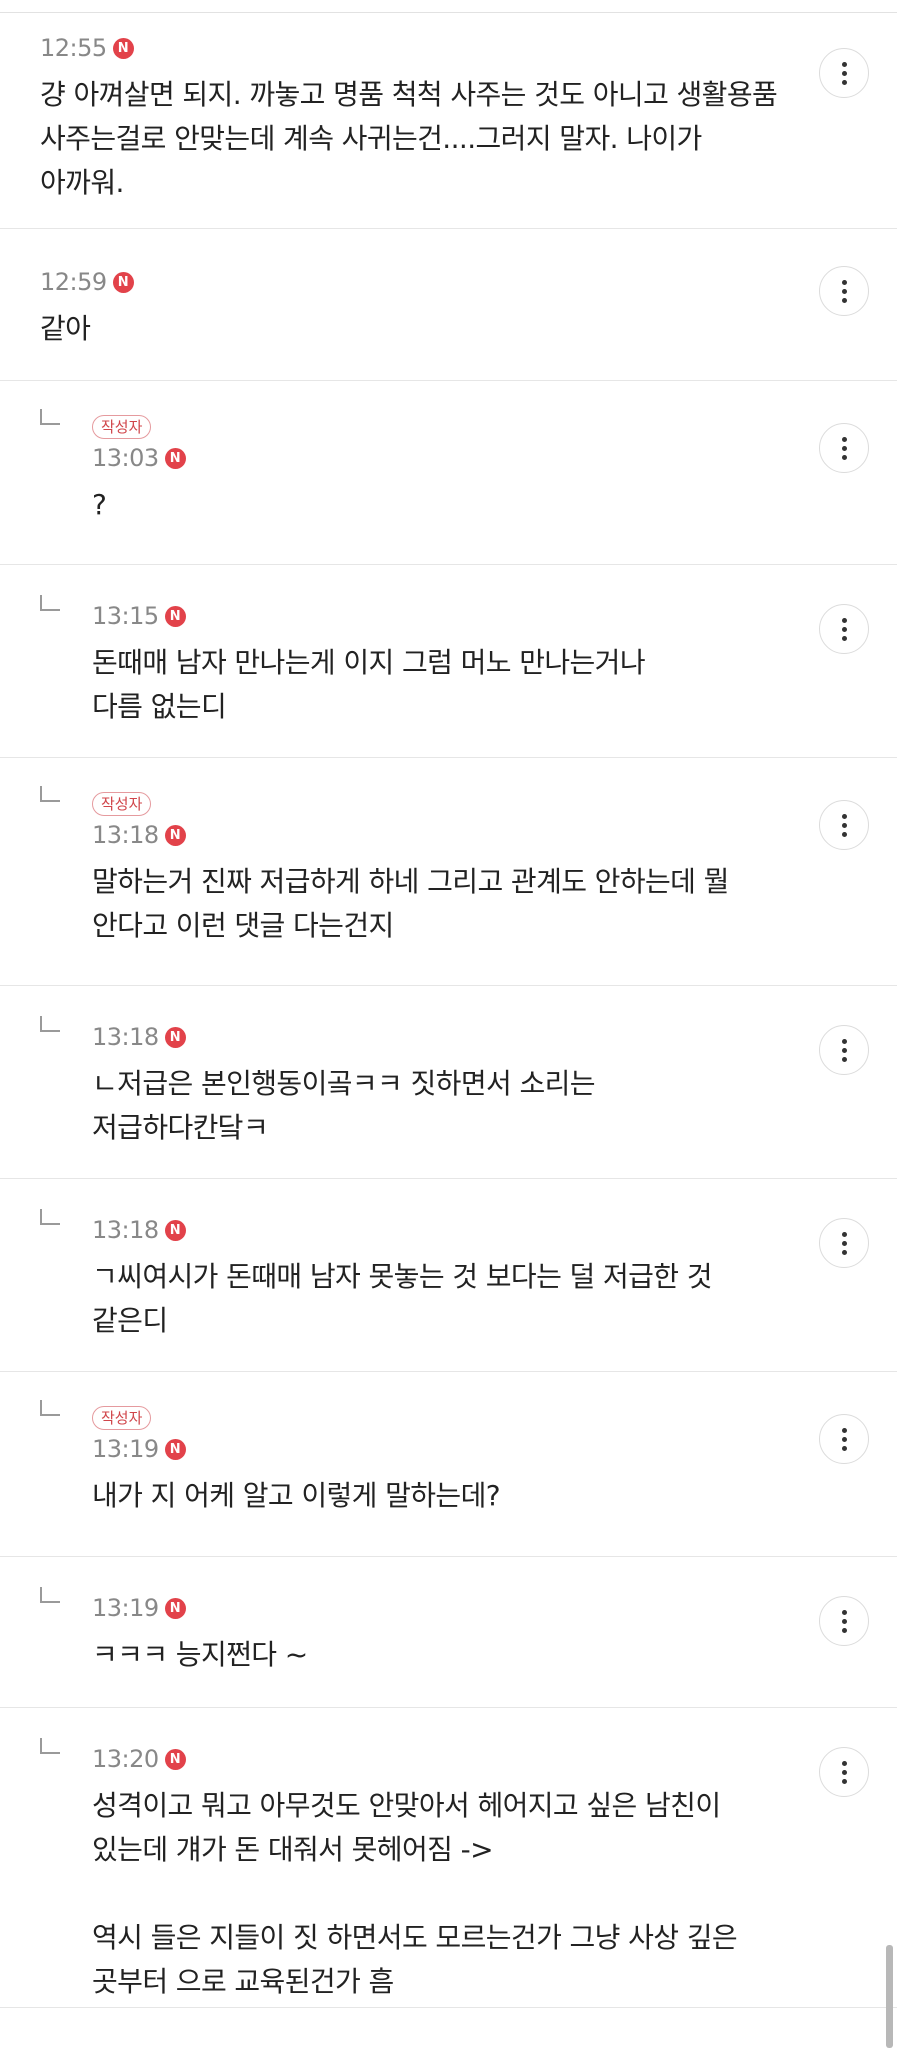  What do you see at coordinates (439, 458) in the screenshot?
I see `comment-meta: 13:03 N` at bounding box center [439, 458].